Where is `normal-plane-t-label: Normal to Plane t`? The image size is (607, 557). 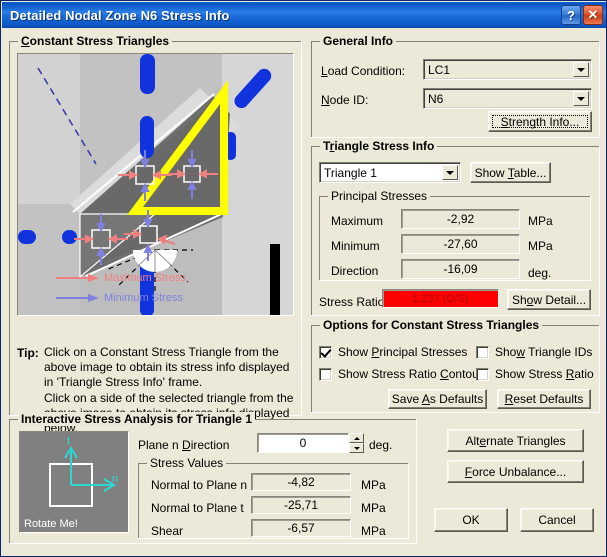 normal-plane-t-label: Normal to Plane t is located at coordinates (197, 508).